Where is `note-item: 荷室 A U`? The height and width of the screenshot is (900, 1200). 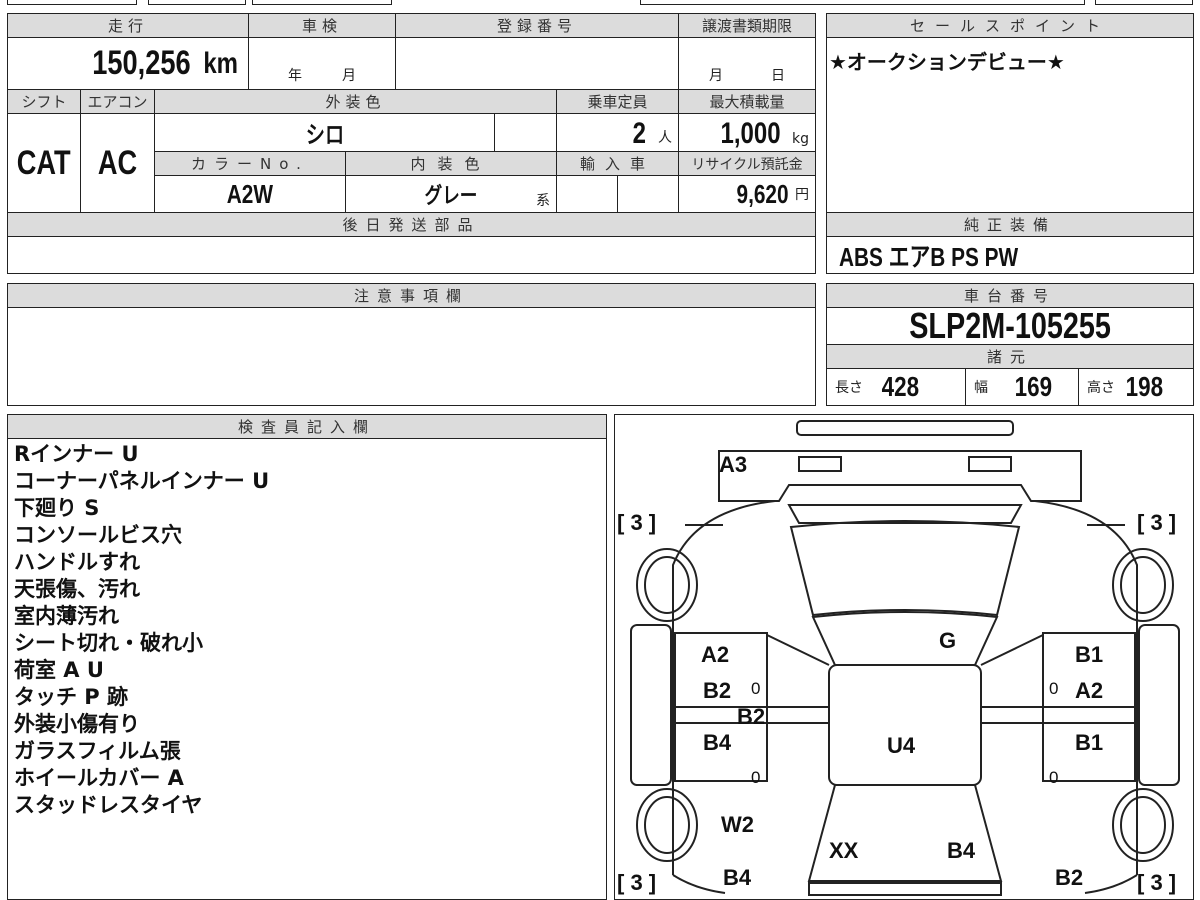 note-item: 荷室 A U is located at coordinates (59, 670).